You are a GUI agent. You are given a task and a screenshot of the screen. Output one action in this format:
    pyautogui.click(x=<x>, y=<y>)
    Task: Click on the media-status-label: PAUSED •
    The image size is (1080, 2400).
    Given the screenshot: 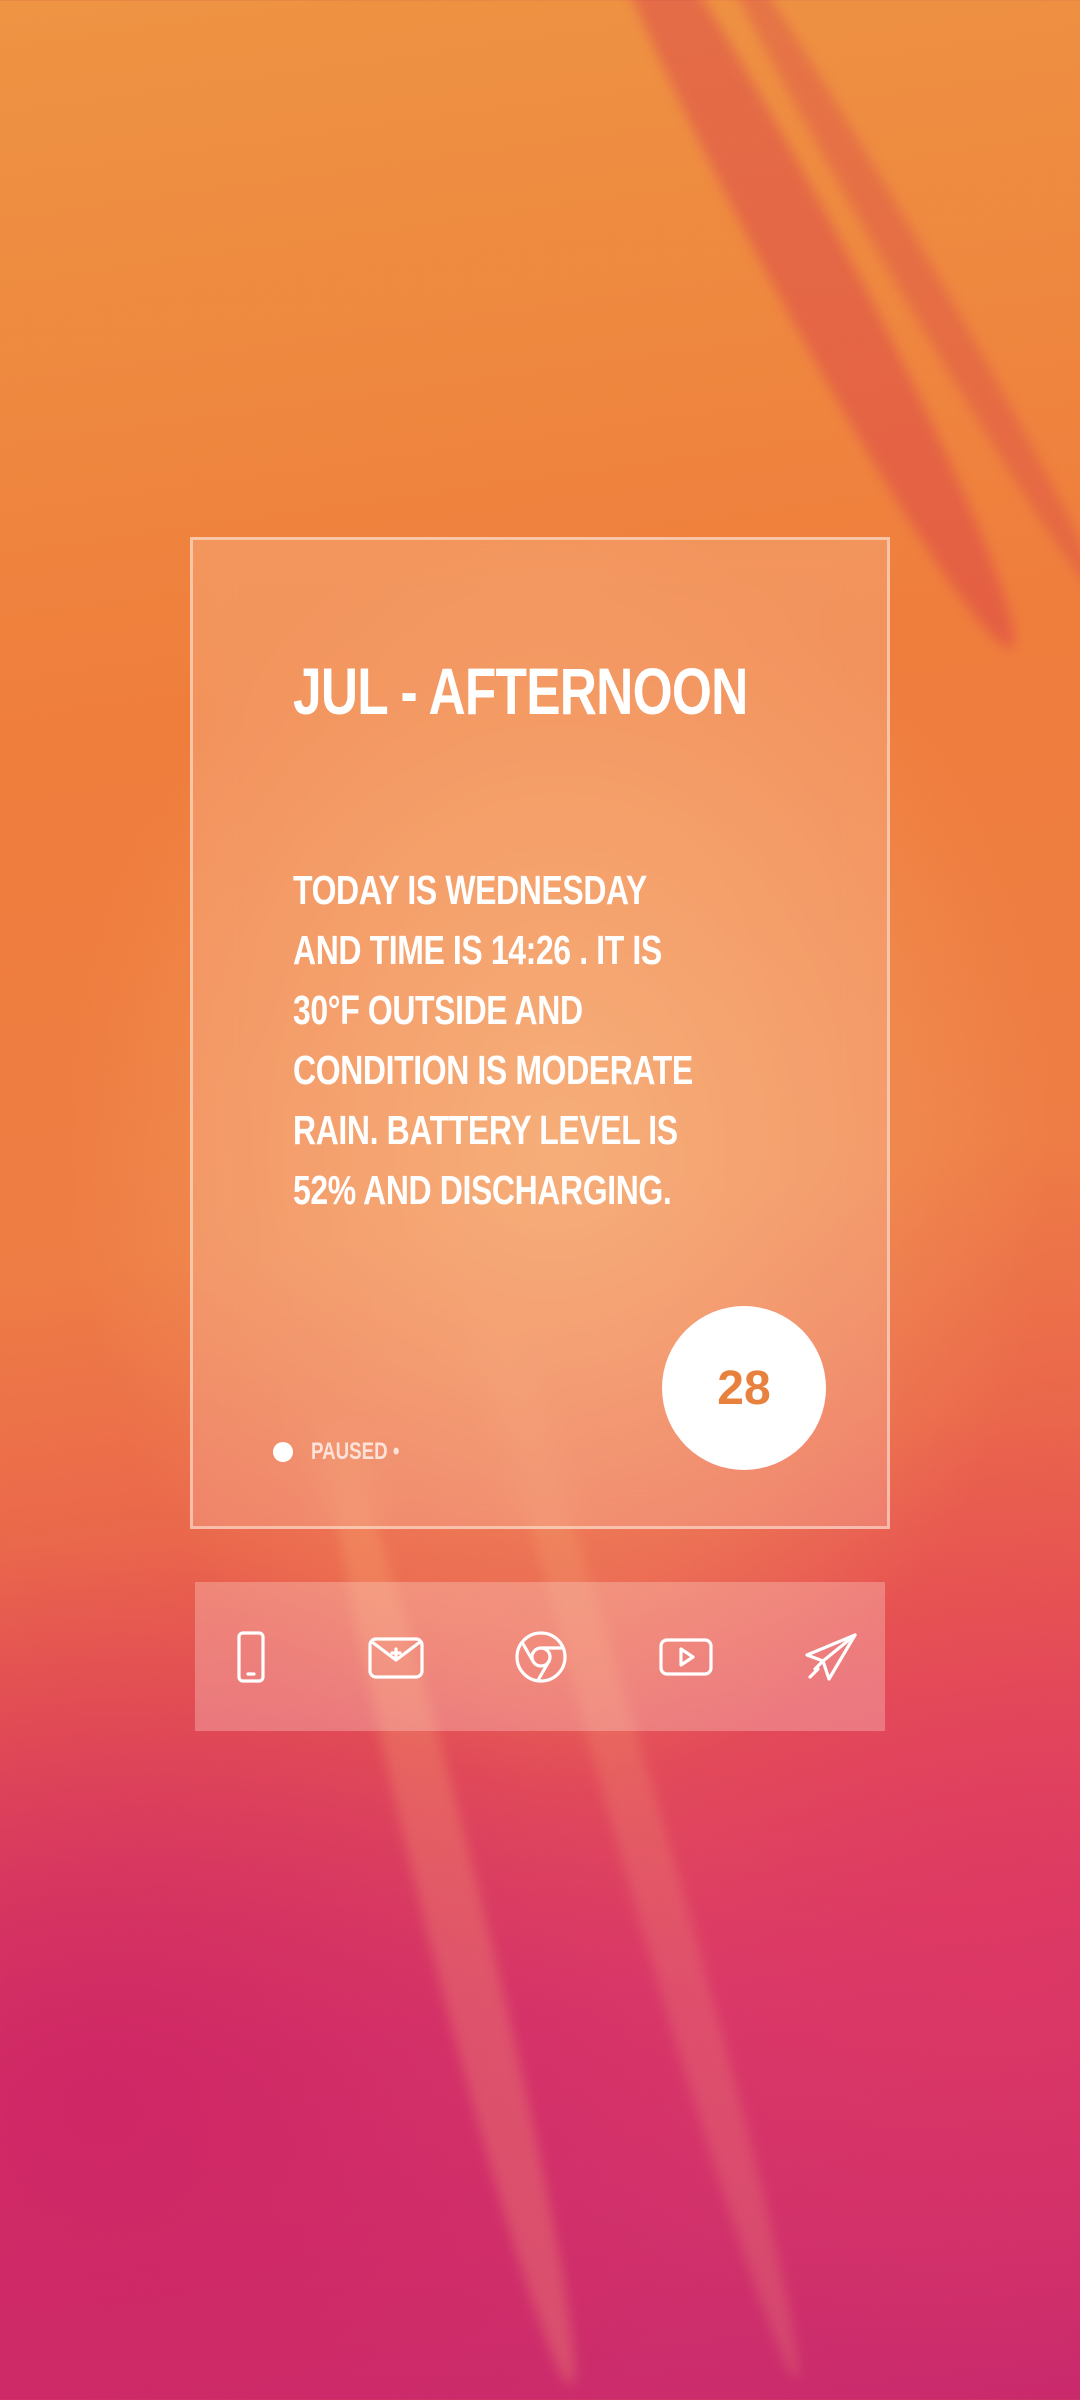 What is the action you would take?
    pyautogui.click(x=355, y=1451)
    